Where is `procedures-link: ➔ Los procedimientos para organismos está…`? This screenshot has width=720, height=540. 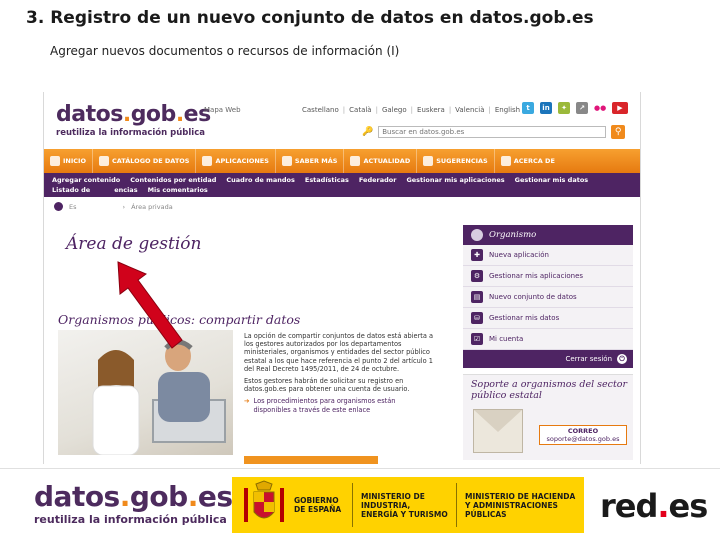
procedures-link: ➔ Los procedimientos para organismos está… is located at coordinates (339, 405).